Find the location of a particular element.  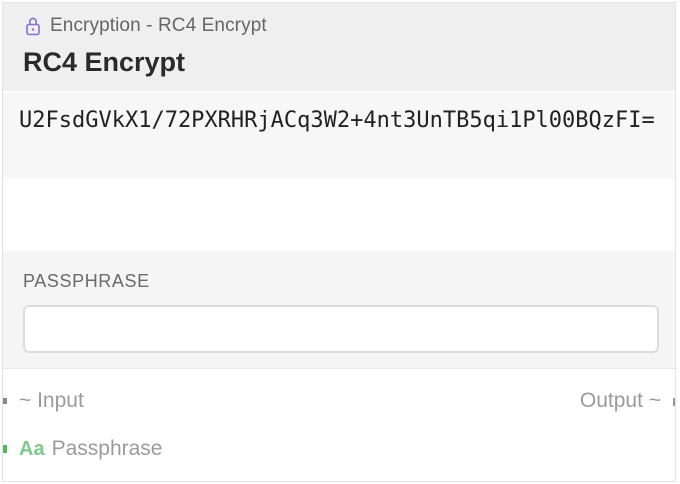

category-label: Encryption - RC4 Encrypt is located at coordinates (158, 25).